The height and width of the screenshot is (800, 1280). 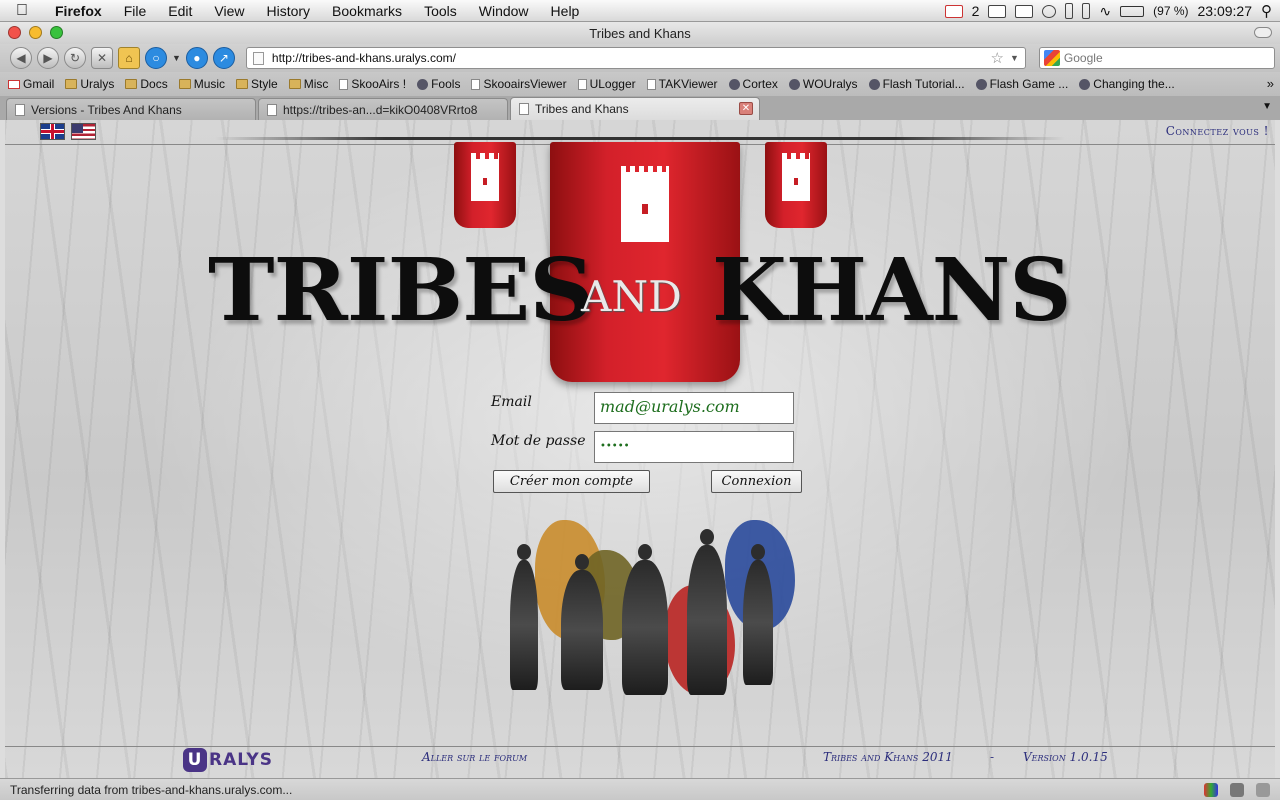 I want to click on bookmark-item: SkooAirs !, so click(x=372, y=84).